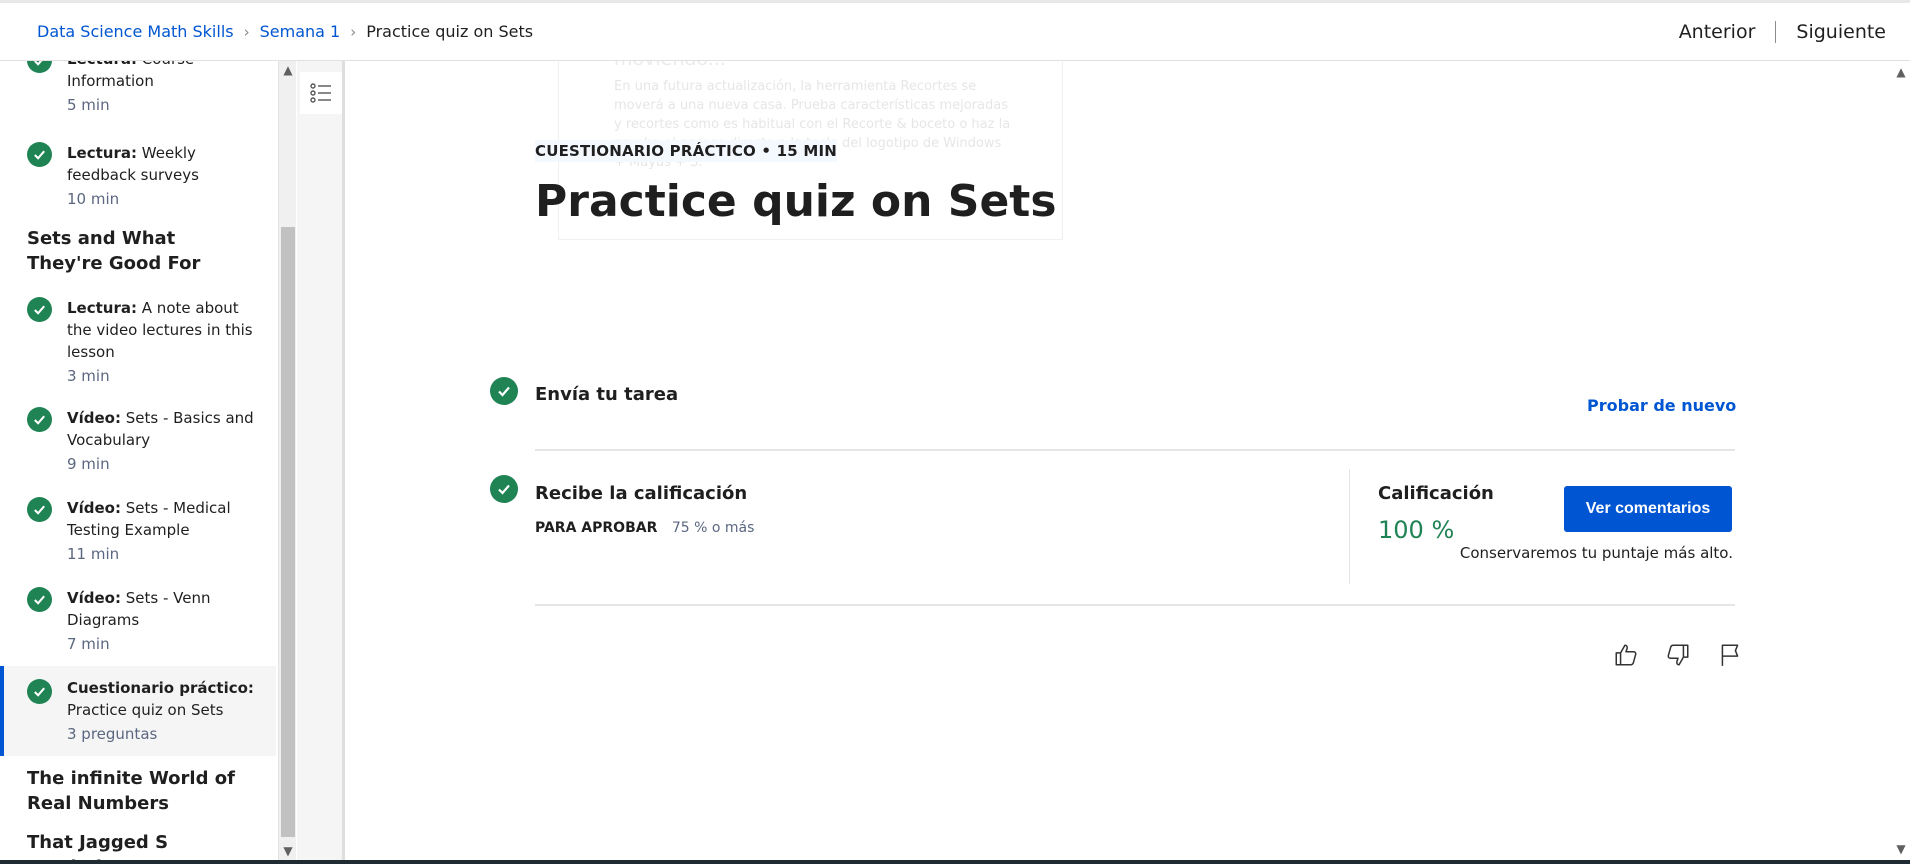  Describe the element at coordinates (160, 688) in the screenshot. I see `item-type: Cuestionario práctico:` at that location.